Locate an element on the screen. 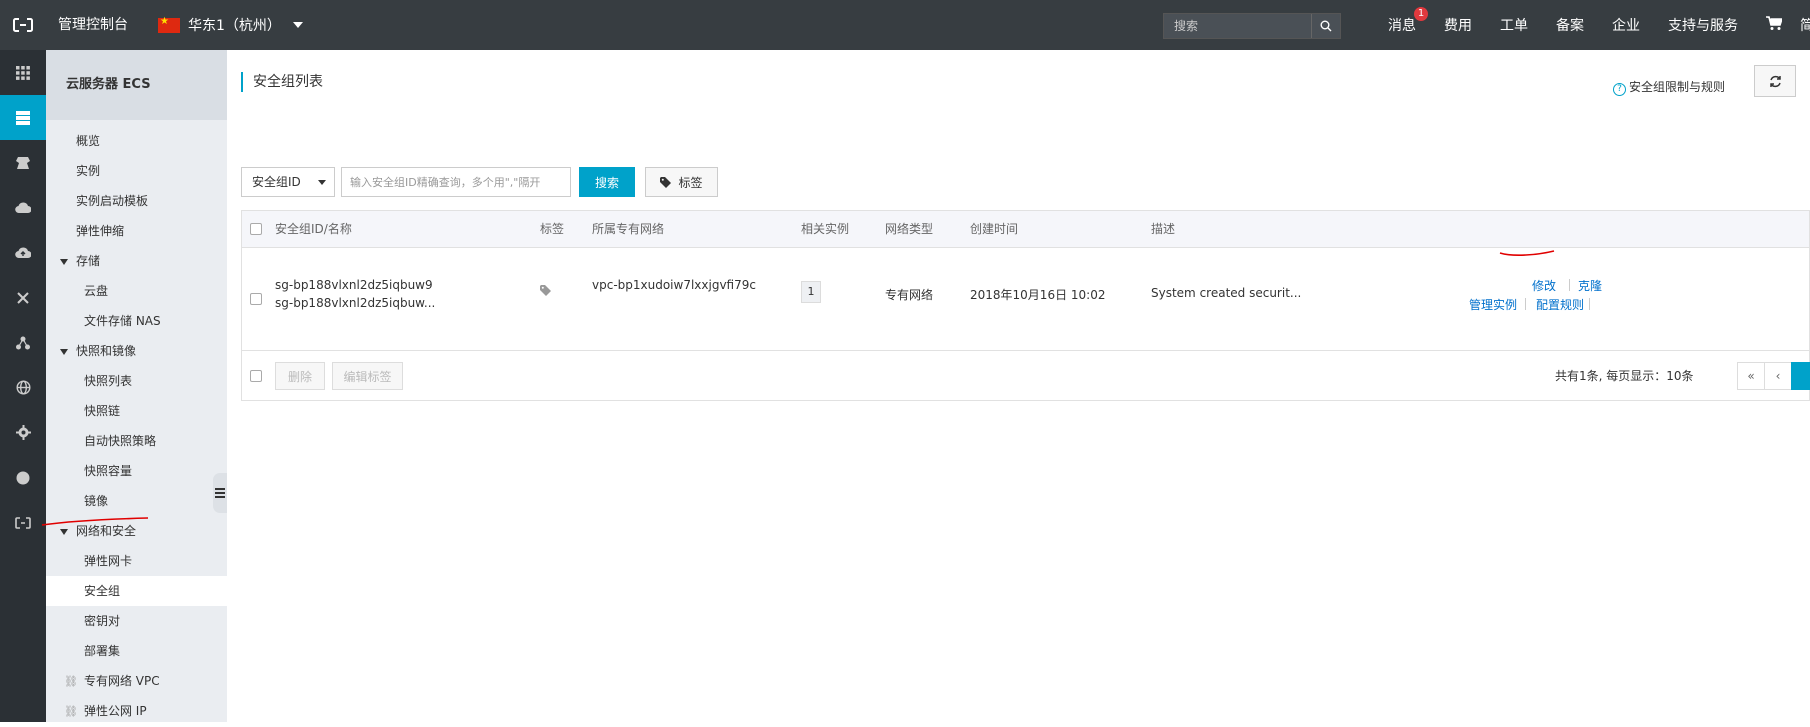 The width and height of the screenshot is (1810, 727). network-nodes-icon is located at coordinates (23, 342).